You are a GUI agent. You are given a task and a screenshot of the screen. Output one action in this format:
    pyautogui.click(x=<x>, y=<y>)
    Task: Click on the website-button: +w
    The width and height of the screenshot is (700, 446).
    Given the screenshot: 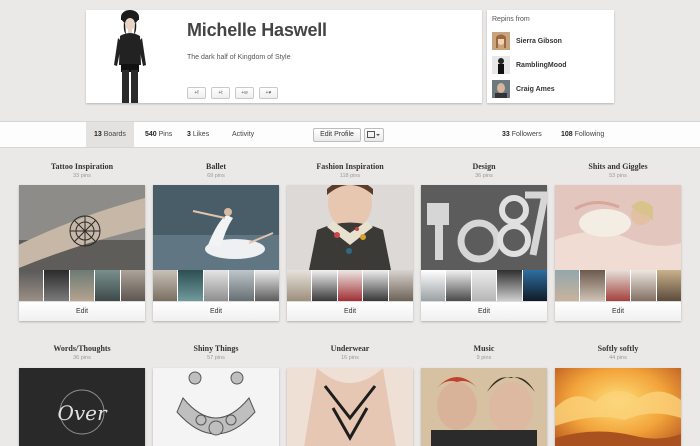 What is the action you would take?
    pyautogui.click(x=244, y=93)
    